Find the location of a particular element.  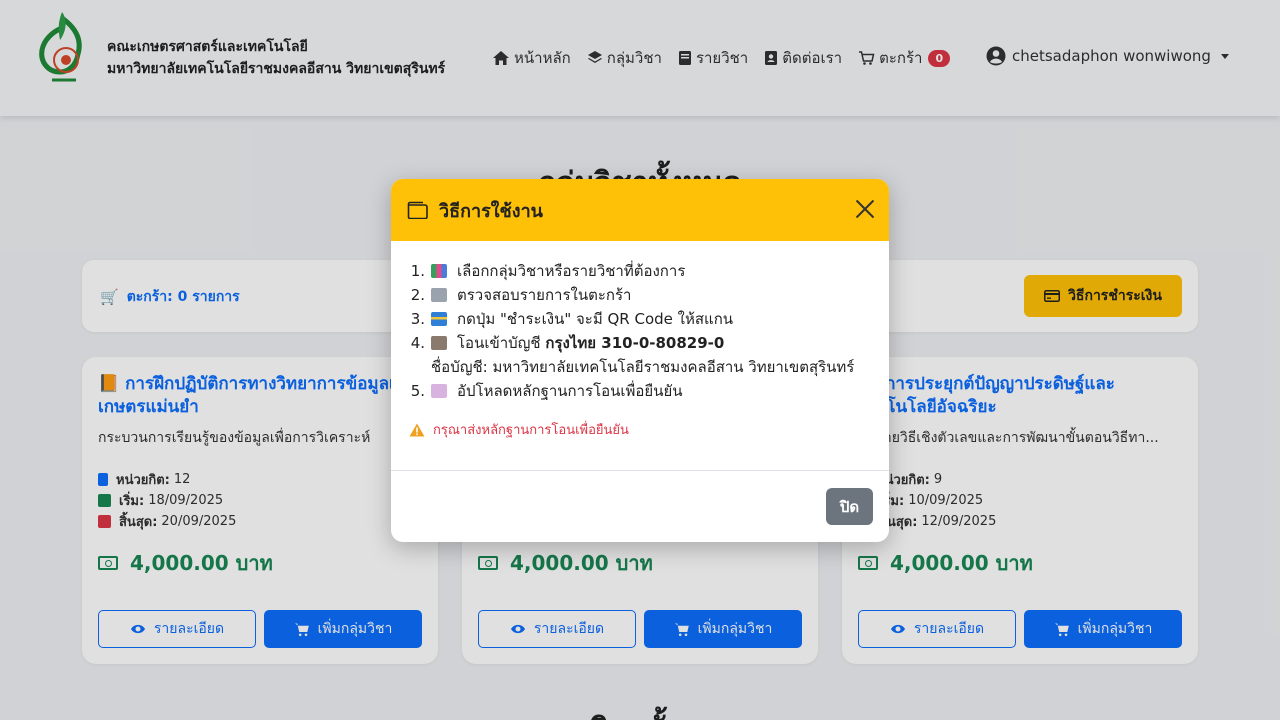

modal-header: วิธีการใช้งาน is located at coordinates (640, 210).